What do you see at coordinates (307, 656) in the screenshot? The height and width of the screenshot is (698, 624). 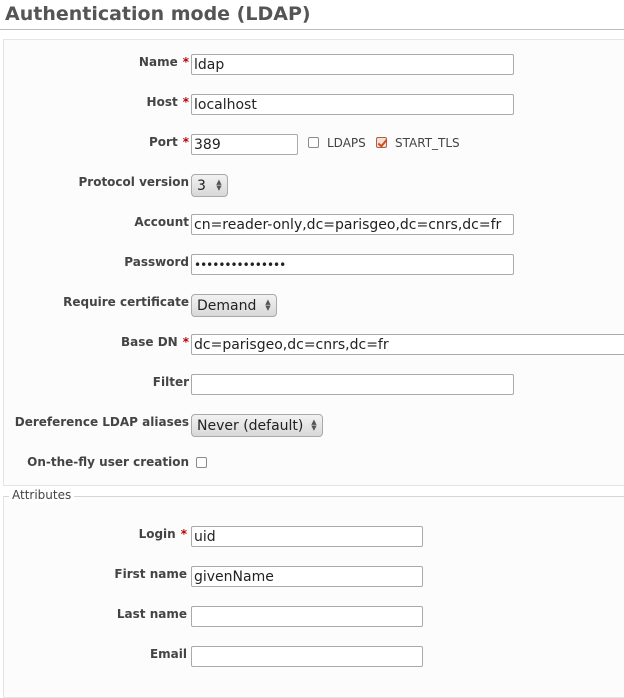 I see `email-input` at bounding box center [307, 656].